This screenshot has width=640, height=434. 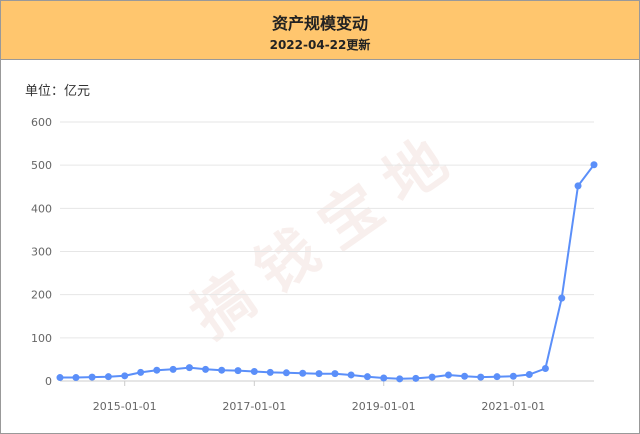 I want to click on y-tick-label: 400, so click(x=41, y=208).